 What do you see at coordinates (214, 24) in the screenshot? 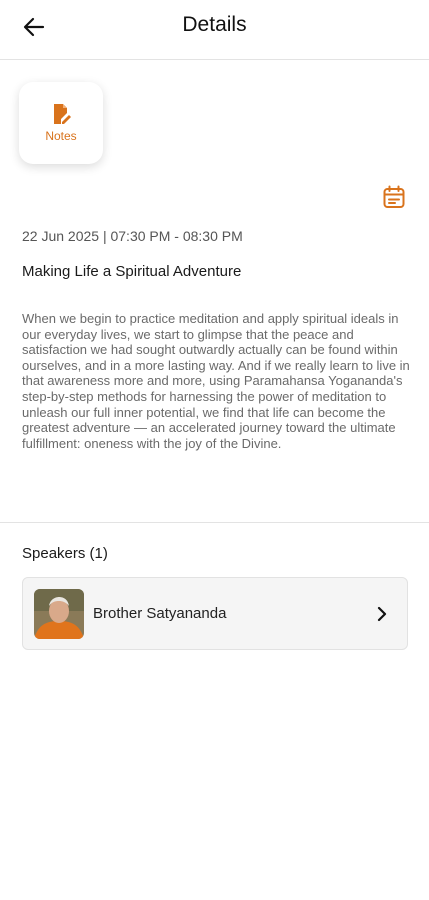
I see `page-title: Details` at bounding box center [214, 24].